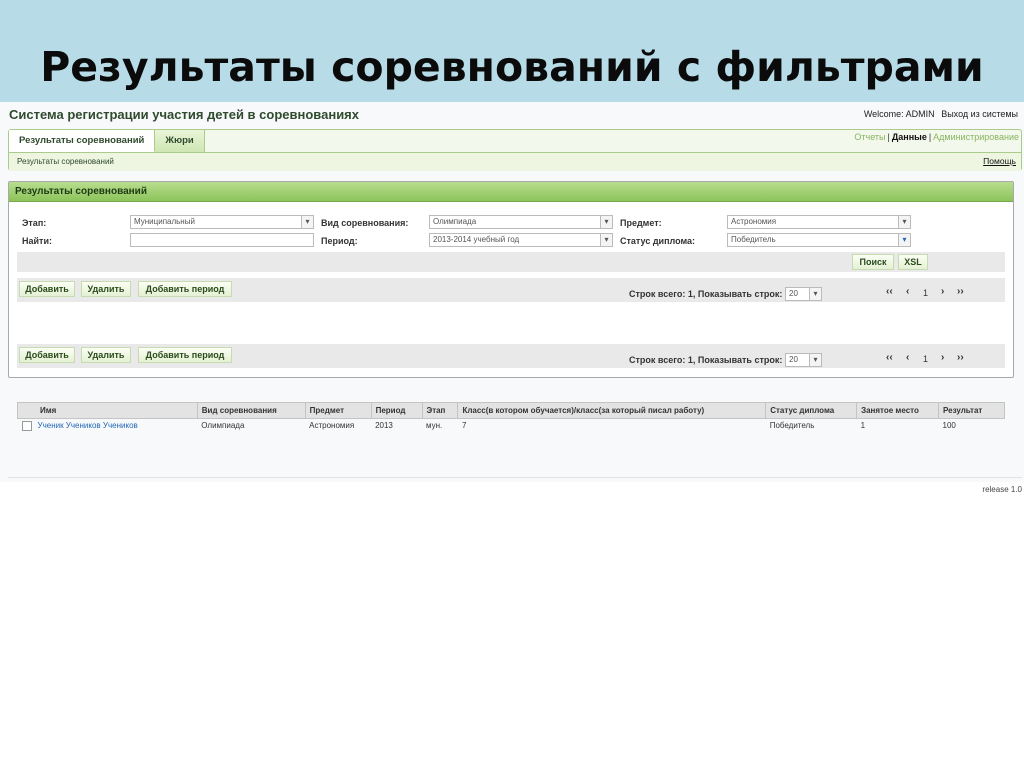 The width and height of the screenshot is (1024, 768). Describe the element at coordinates (515, 161) in the screenshot. I see `sub-bar: Результаты соревнований Помощь` at that location.